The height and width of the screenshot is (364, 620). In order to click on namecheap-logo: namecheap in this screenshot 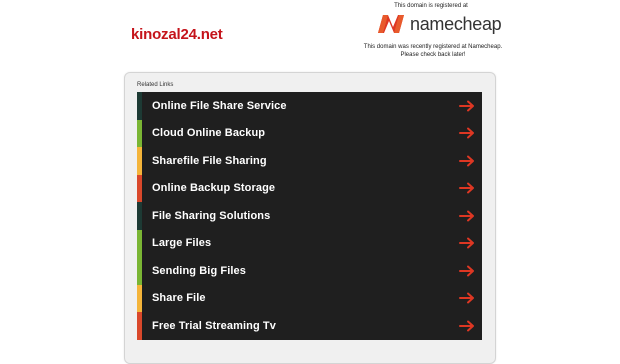, I will do `click(439, 24)`.